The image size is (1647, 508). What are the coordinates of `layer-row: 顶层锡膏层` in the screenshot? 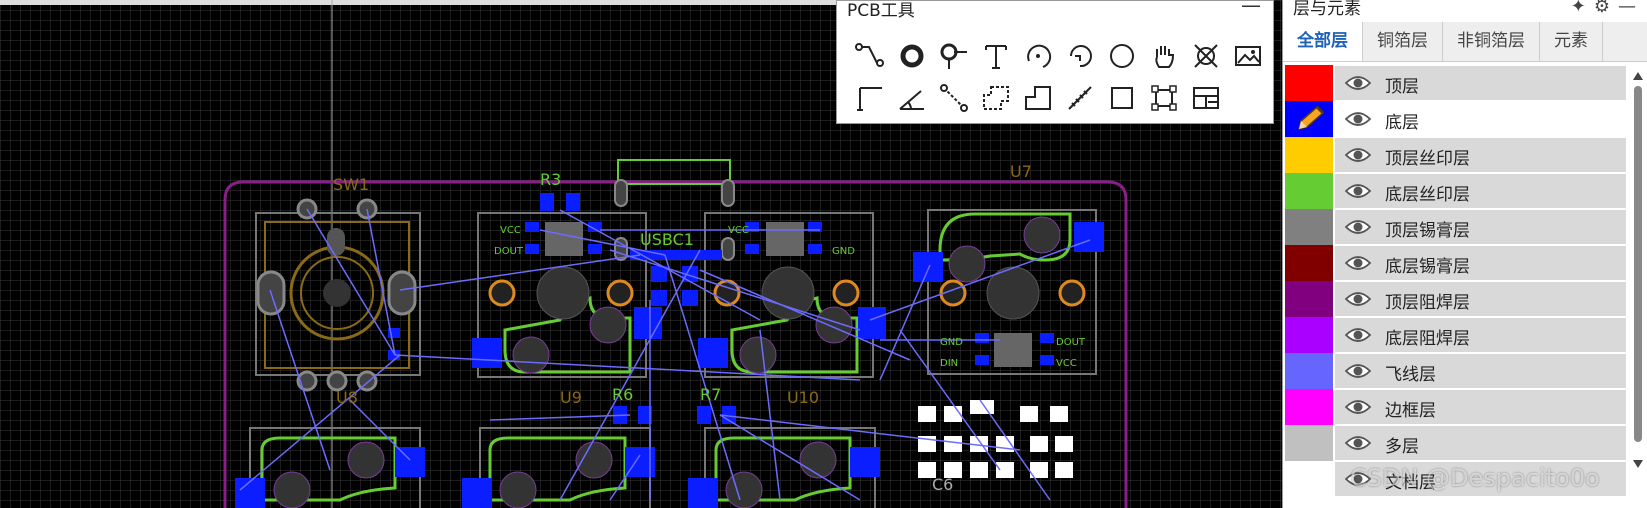 It's located at (1454, 227).